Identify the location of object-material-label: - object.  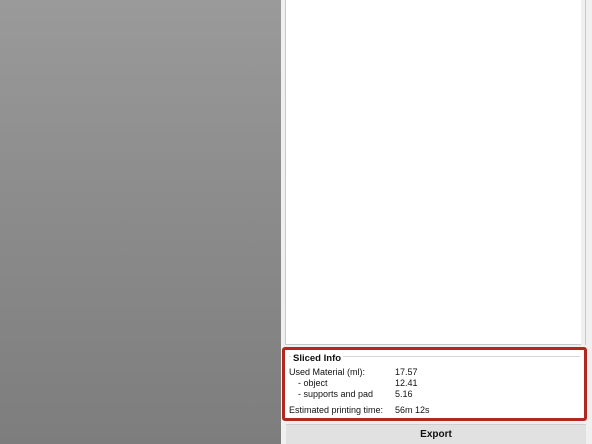
(313, 383).